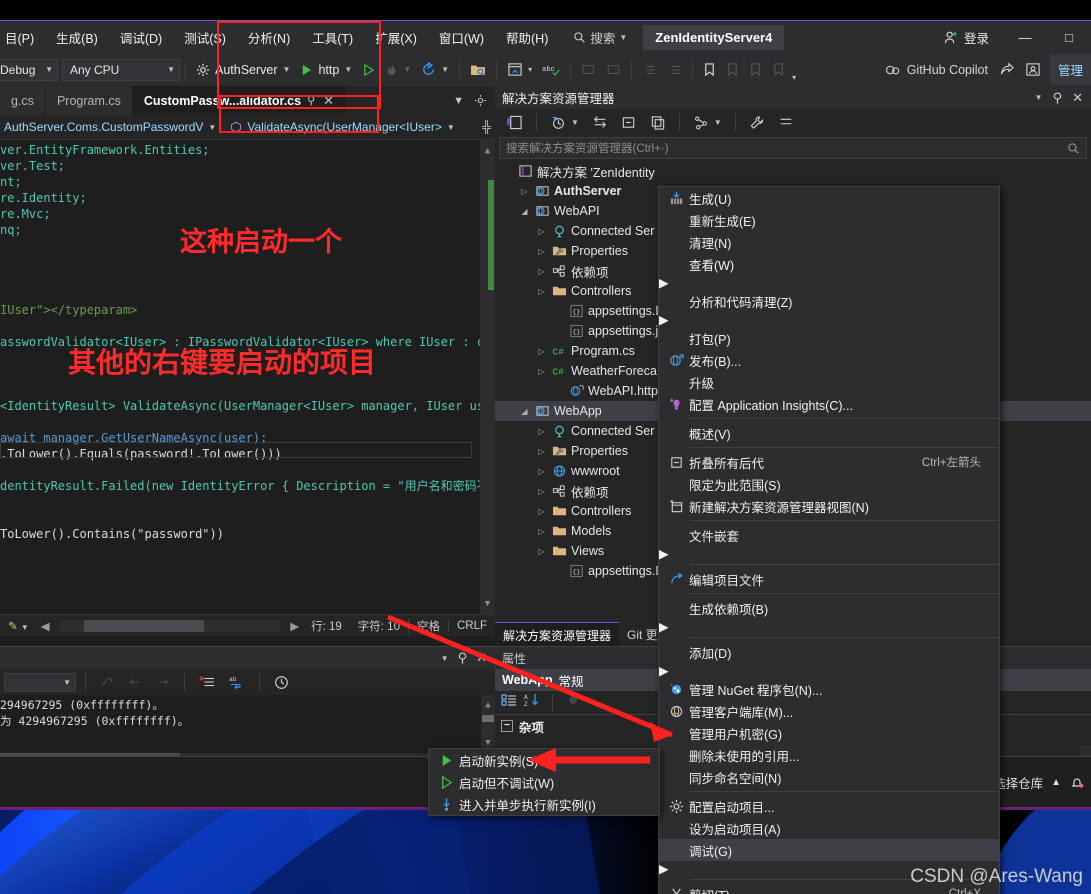  What do you see at coordinates (368, 70) in the screenshot?
I see `run-without-debug-button` at bounding box center [368, 70].